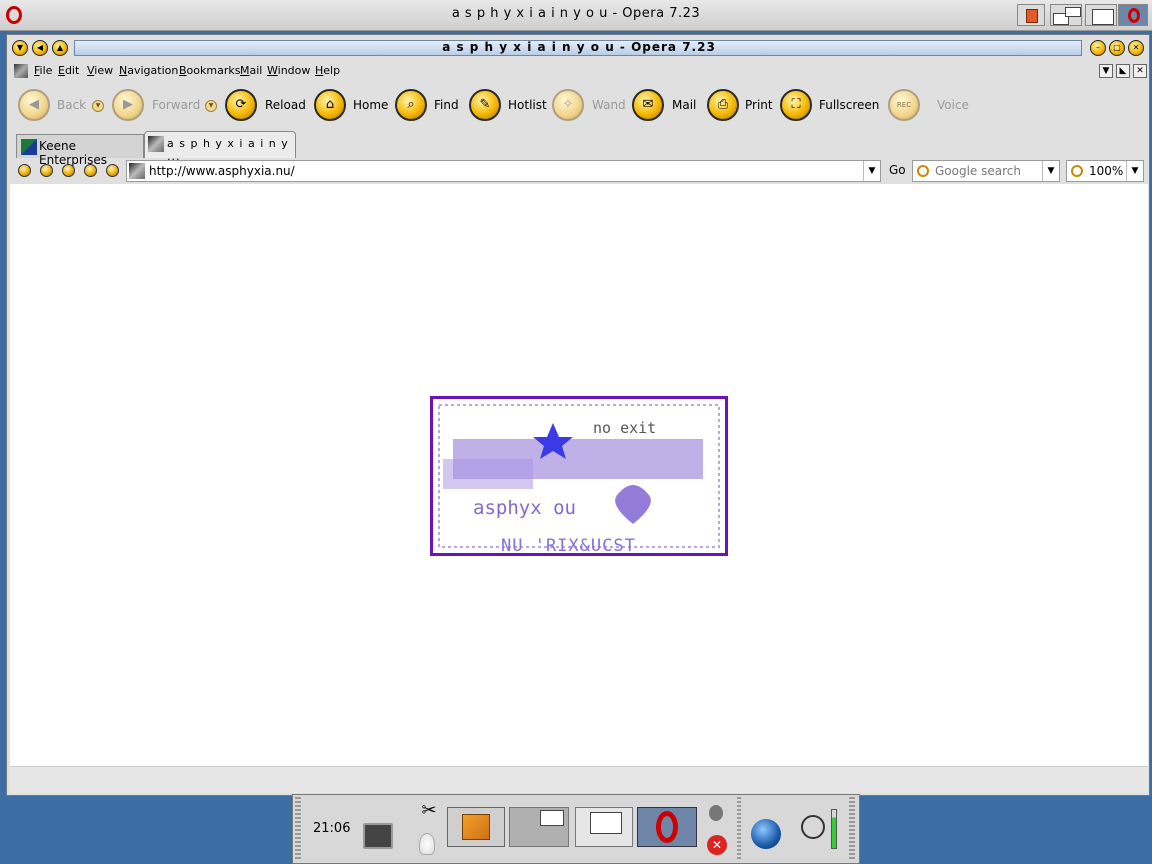  Describe the element at coordinates (904, 105) in the screenshot. I see `record-icon: REC` at that location.